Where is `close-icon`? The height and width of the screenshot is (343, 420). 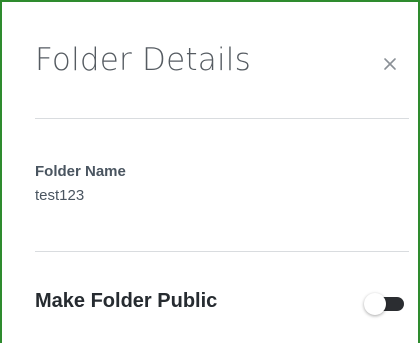
close-icon is located at coordinates (390, 64).